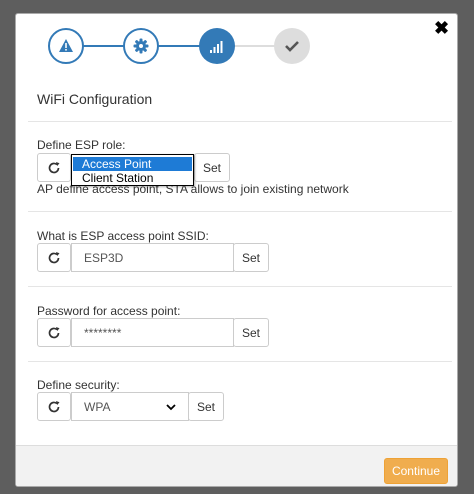 The width and height of the screenshot is (474, 494). What do you see at coordinates (206, 406) in the screenshot?
I see `security-set-button: Set` at bounding box center [206, 406].